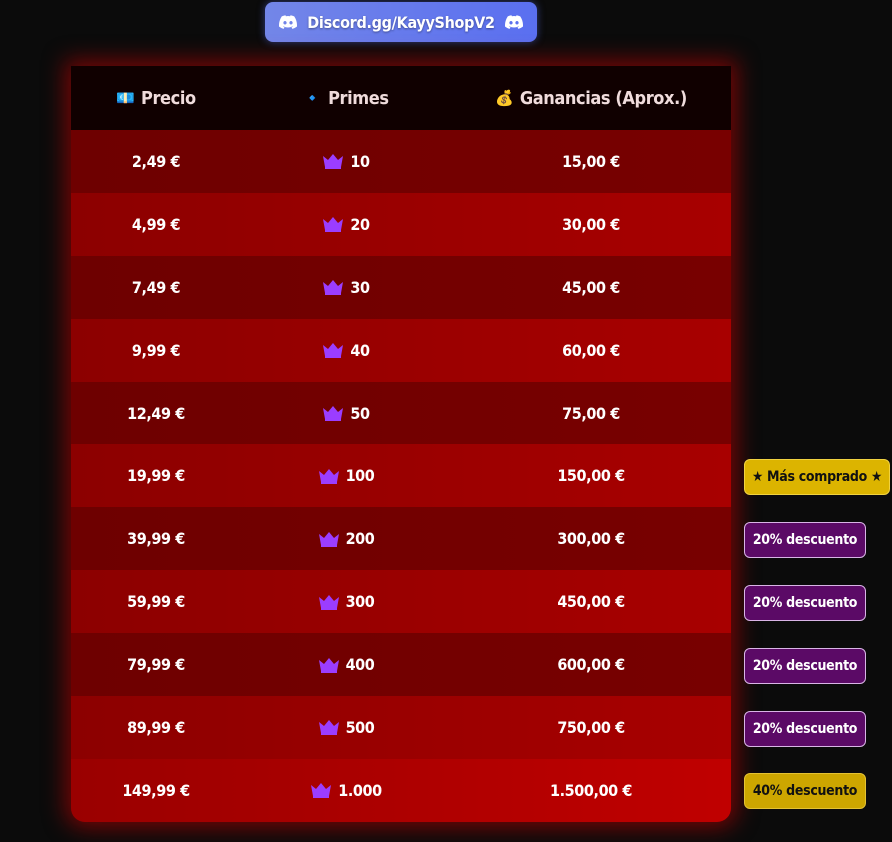 The height and width of the screenshot is (842, 892). I want to click on earnings-value: 45,00 €, so click(591, 287).